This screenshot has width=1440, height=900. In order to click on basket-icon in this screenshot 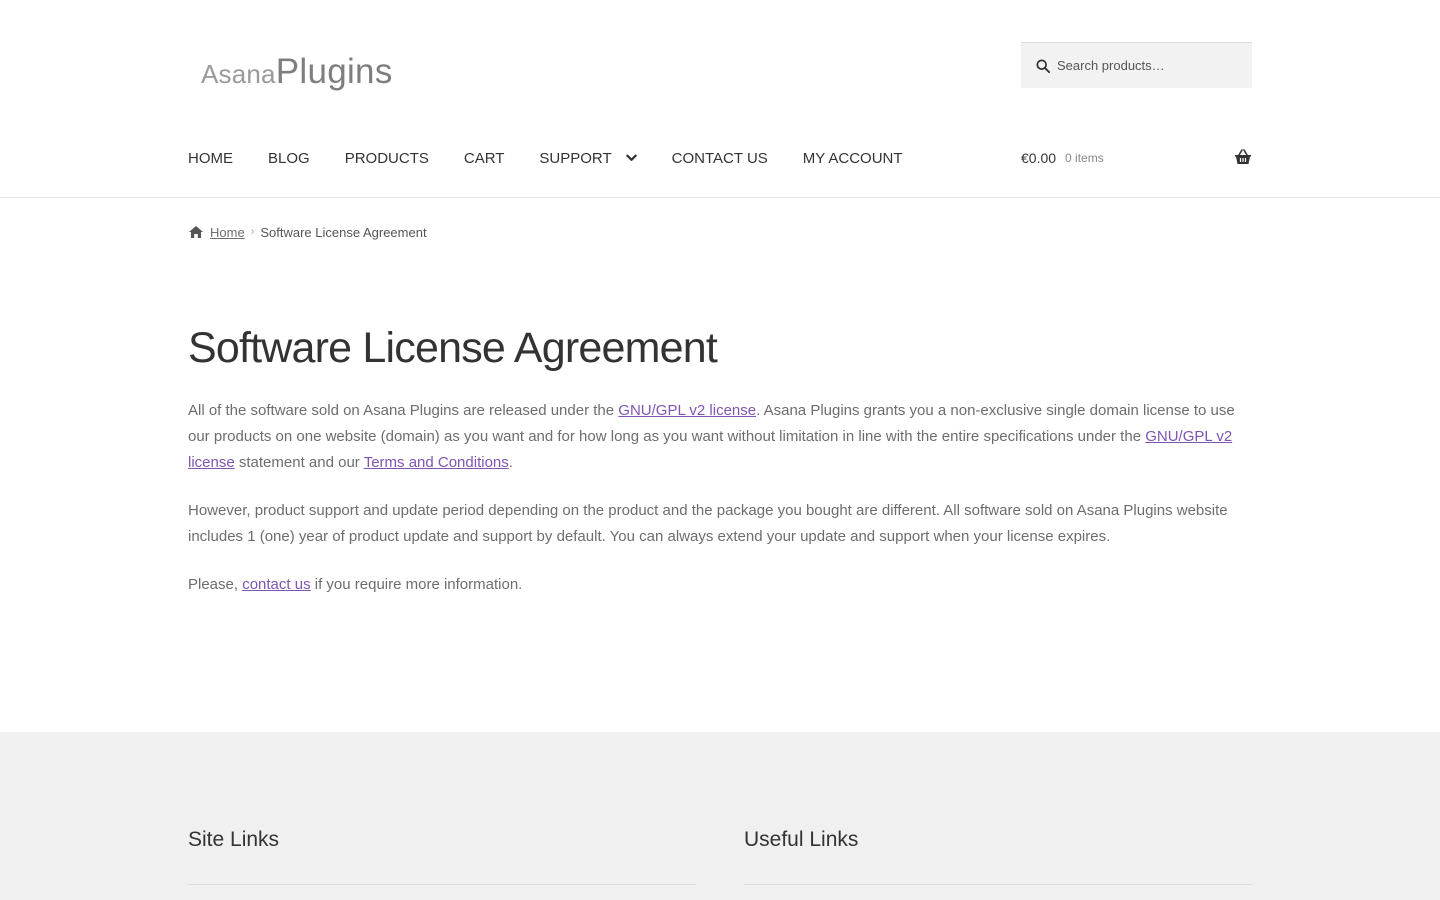, I will do `click(1243, 156)`.